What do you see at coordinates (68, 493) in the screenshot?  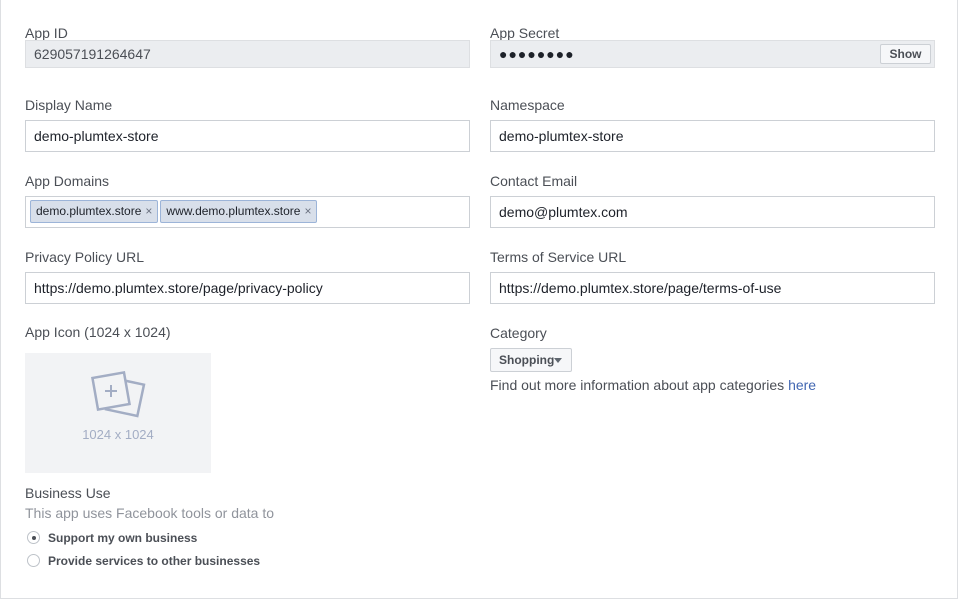 I see `business-use-label: Business Use` at bounding box center [68, 493].